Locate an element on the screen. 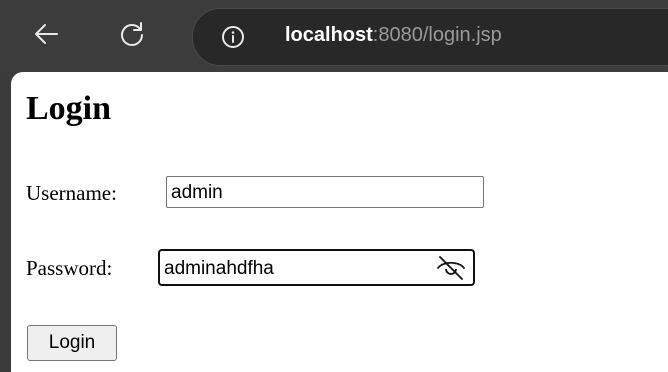 Image resolution: width=668 pixels, height=372 pixels. back-button is located at coordinates (46, 34).